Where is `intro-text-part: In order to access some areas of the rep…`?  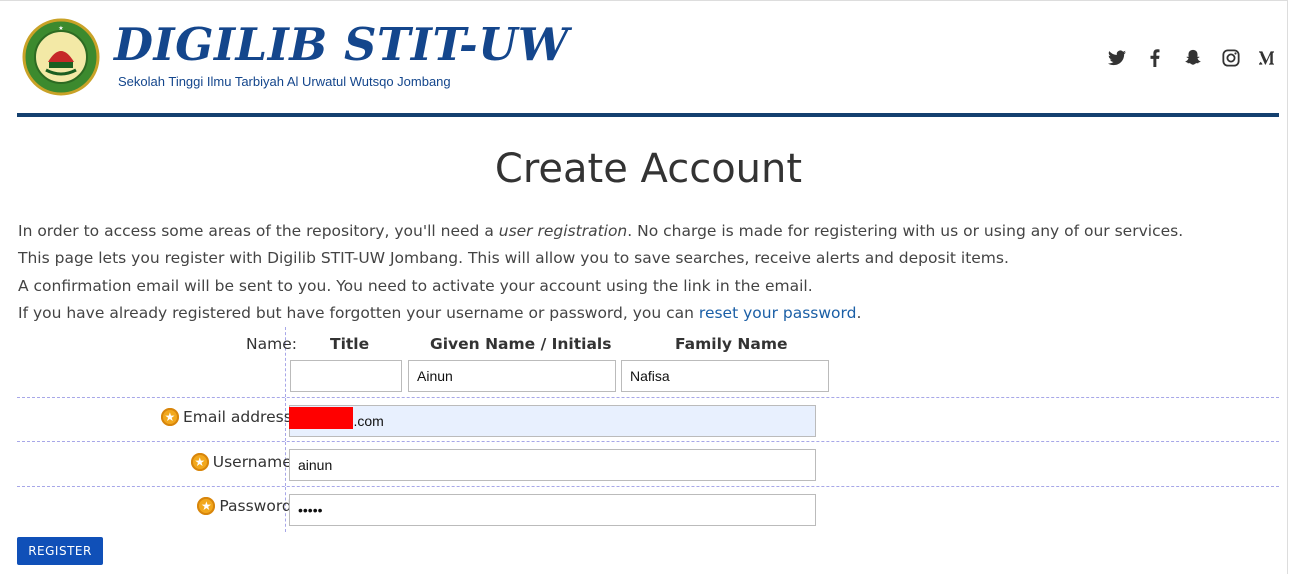 intro-text-part: In order to access some areas of the rep… is located at coordinates (258, 231).